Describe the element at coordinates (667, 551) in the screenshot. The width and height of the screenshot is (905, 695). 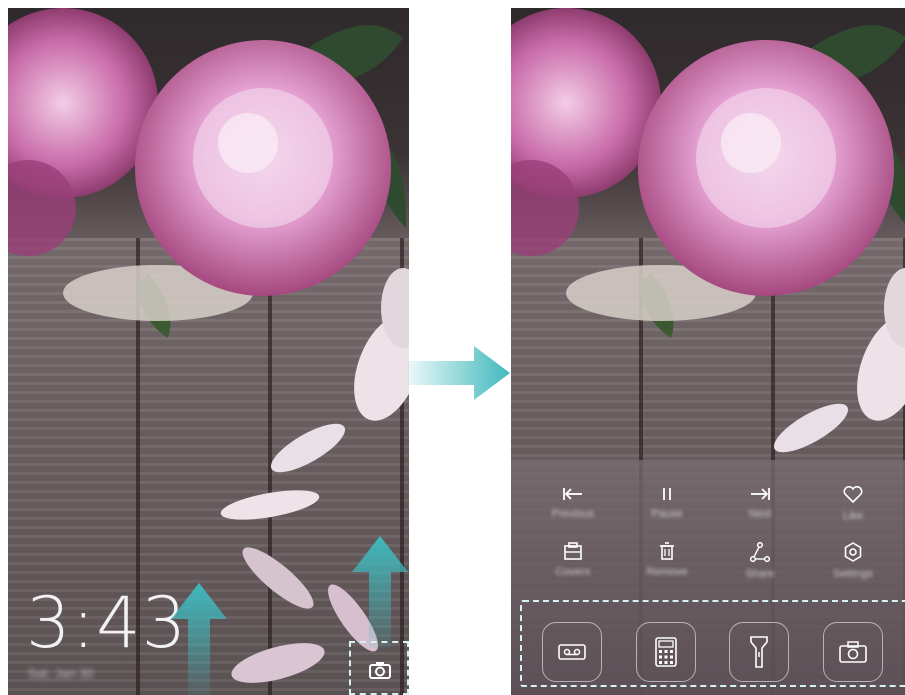
I see `trash-icon` at that location.